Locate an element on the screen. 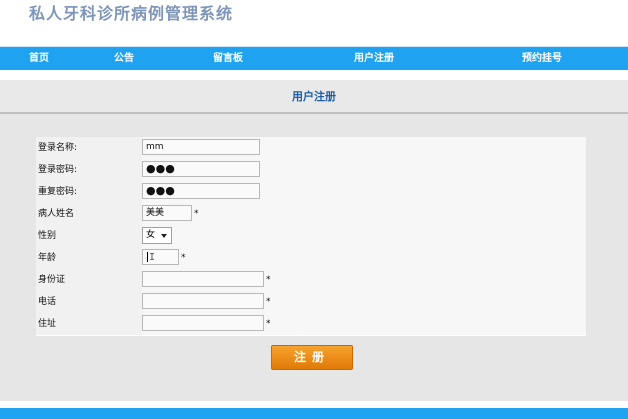 The image size is (628, 419). form-row-gender: 性别 女 is located at coordinates (311, 236).